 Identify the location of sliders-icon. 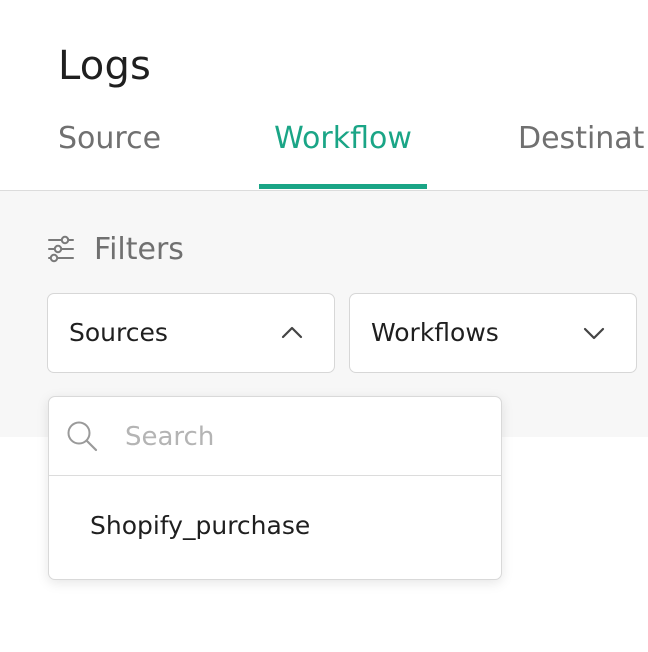
(61, 249).